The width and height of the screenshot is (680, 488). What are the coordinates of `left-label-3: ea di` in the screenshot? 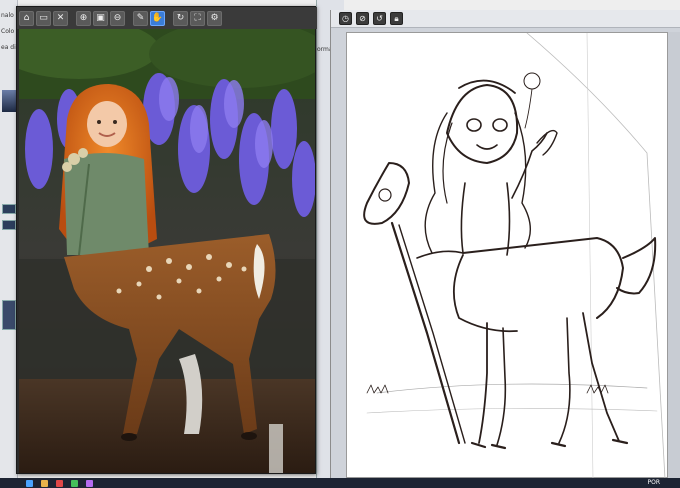 It's located at (8, 47).